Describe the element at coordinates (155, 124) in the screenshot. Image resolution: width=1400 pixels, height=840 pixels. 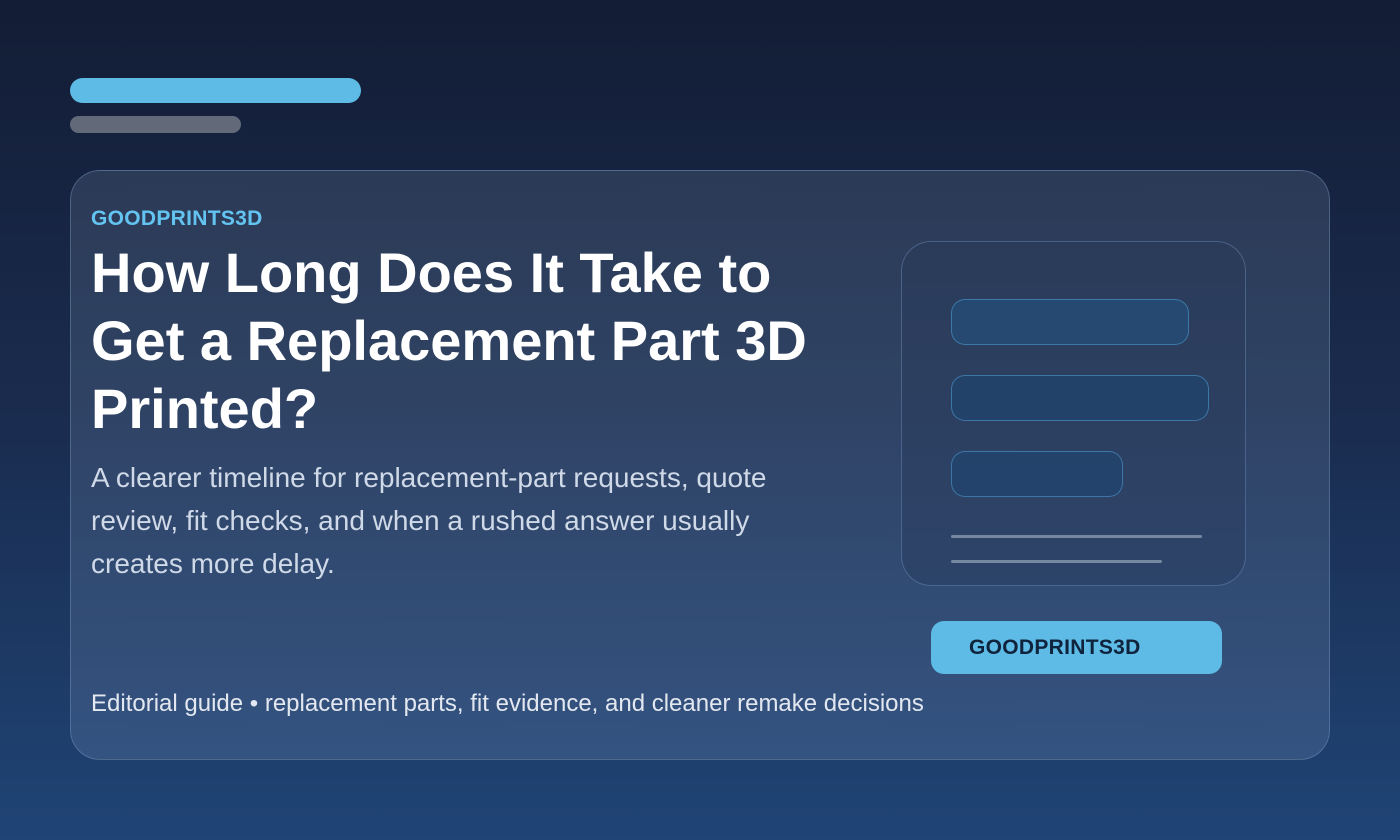
I see `subtitle-placeholder-bar` at that location.